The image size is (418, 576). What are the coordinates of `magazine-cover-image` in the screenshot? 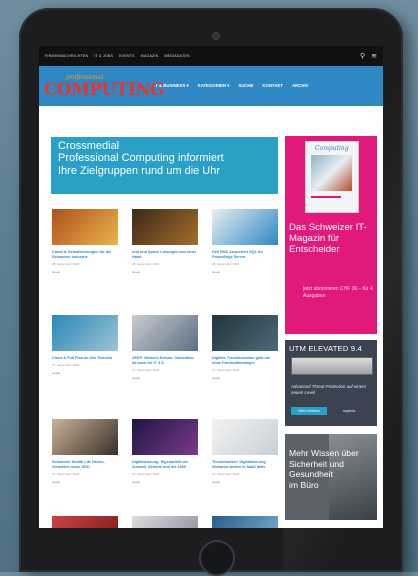 It's located at (331, 173).